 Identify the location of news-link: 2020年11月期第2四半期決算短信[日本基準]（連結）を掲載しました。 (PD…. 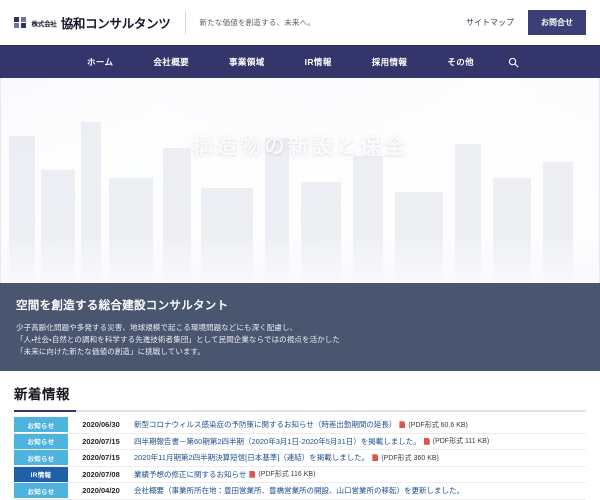
(360, 457).